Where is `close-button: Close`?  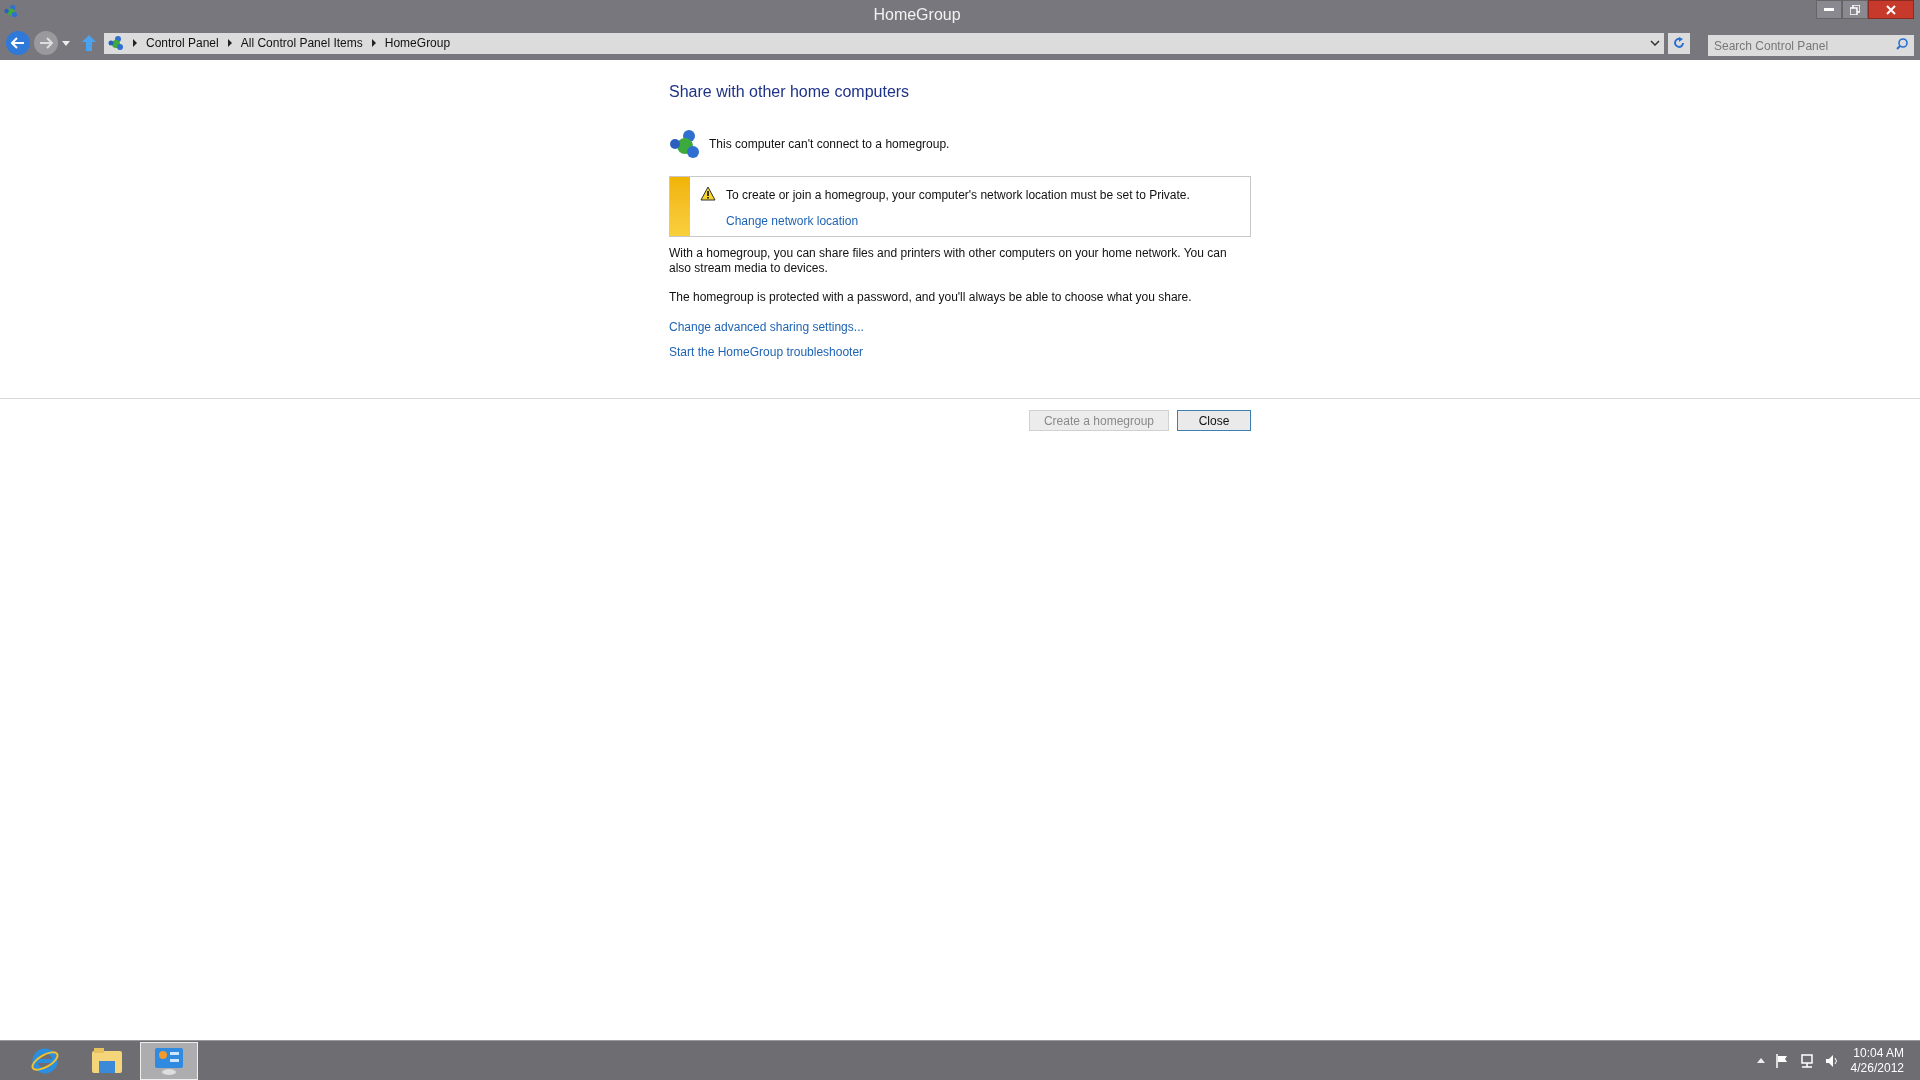
close-button: Close is located at coordinates (1214, 420).